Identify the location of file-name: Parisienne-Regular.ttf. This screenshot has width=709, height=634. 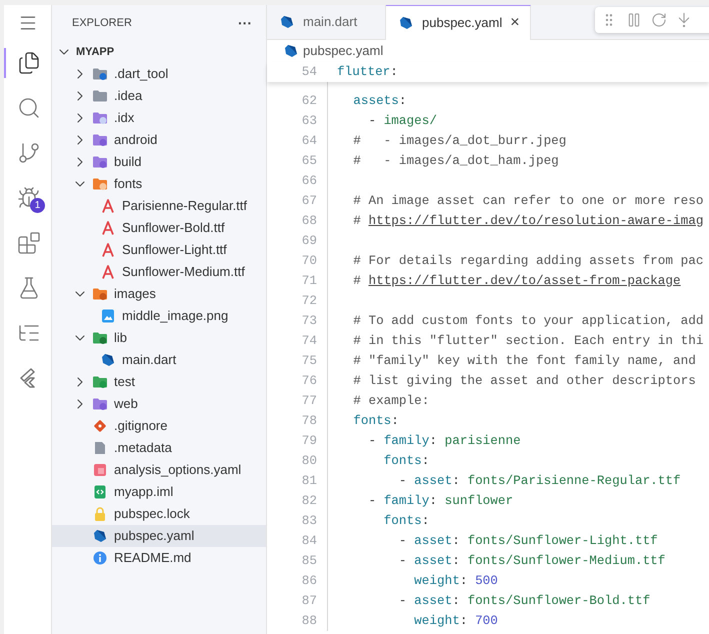
(185, 206).